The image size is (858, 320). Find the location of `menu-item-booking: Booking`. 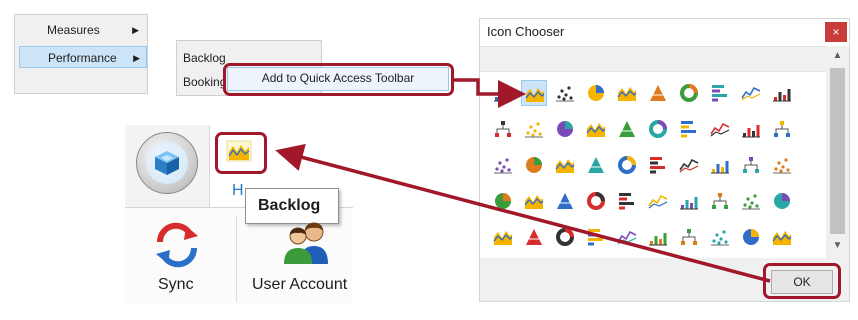

menu-item-booking: Booking is located at coordinates (204, 82).